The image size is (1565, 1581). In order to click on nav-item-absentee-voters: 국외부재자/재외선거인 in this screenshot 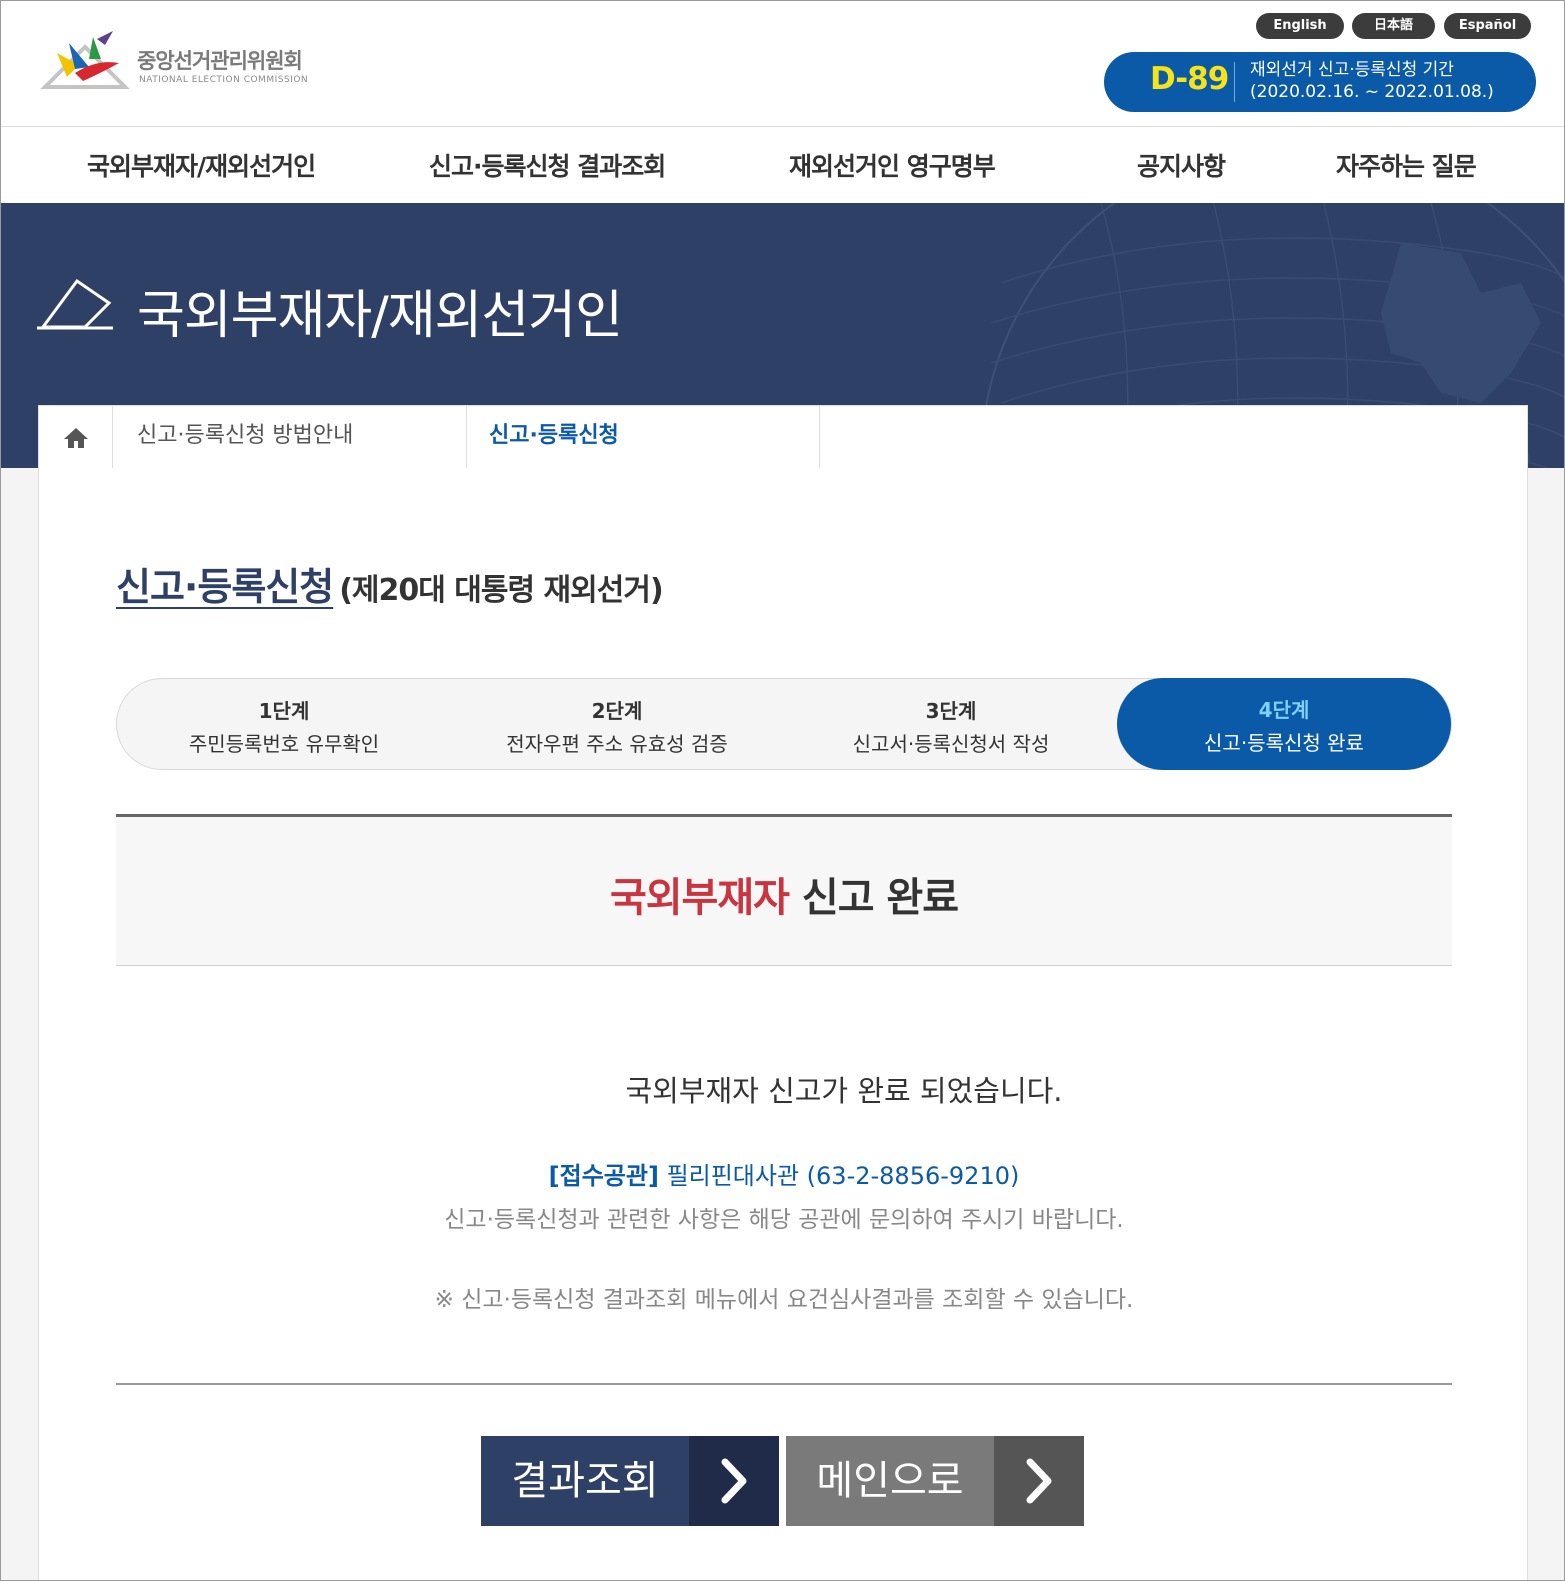, I will do `click(201, 165)`.